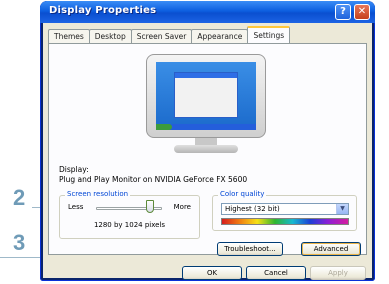 The width and height of the screenshot is (389, 284). What do you see at coordinates (129, 225) in the screenshot?
I see `resolution-value: 1280 by 1024 pixels` at bounding box center [129, 225].